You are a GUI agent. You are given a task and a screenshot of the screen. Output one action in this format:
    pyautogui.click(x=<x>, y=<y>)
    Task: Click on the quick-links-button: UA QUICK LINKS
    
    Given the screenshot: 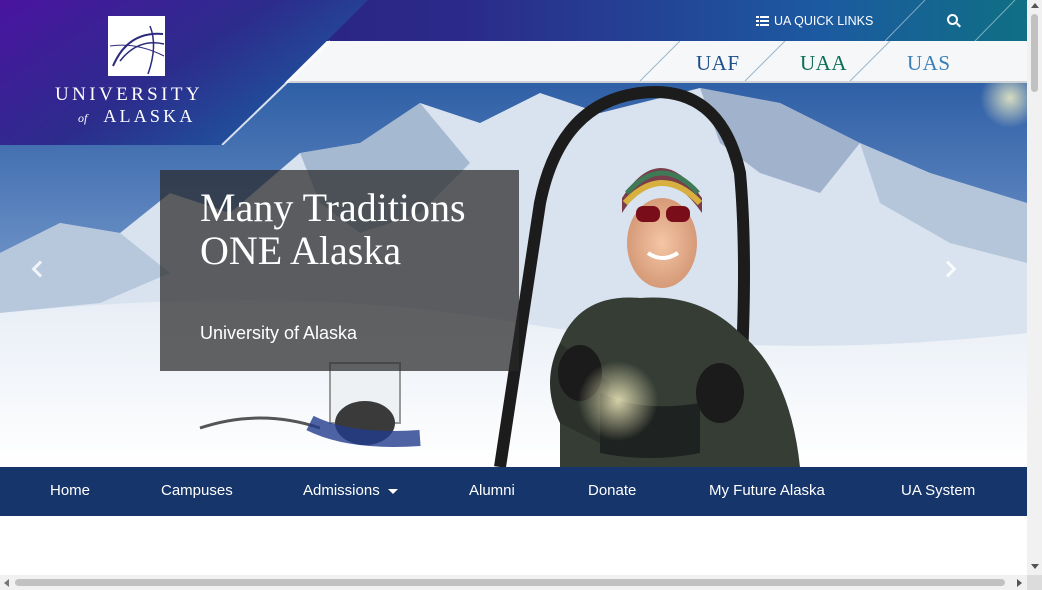 What is the action you would take?
    pyautogui.click(x=814, y=21)
    